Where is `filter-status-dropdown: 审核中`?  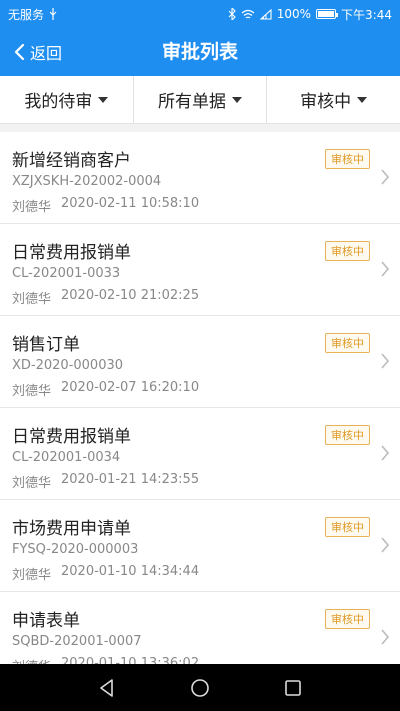
filter-status-dropdown: 审核中 is located at coordinates (333, 99).